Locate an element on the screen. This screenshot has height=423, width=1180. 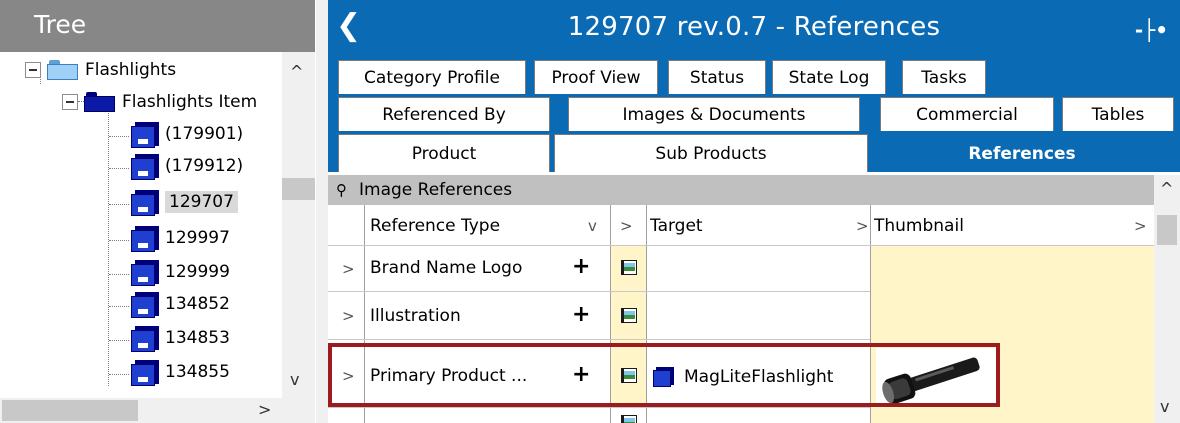
tab-proof-view: Proof View is located at coordinates (596, 77).